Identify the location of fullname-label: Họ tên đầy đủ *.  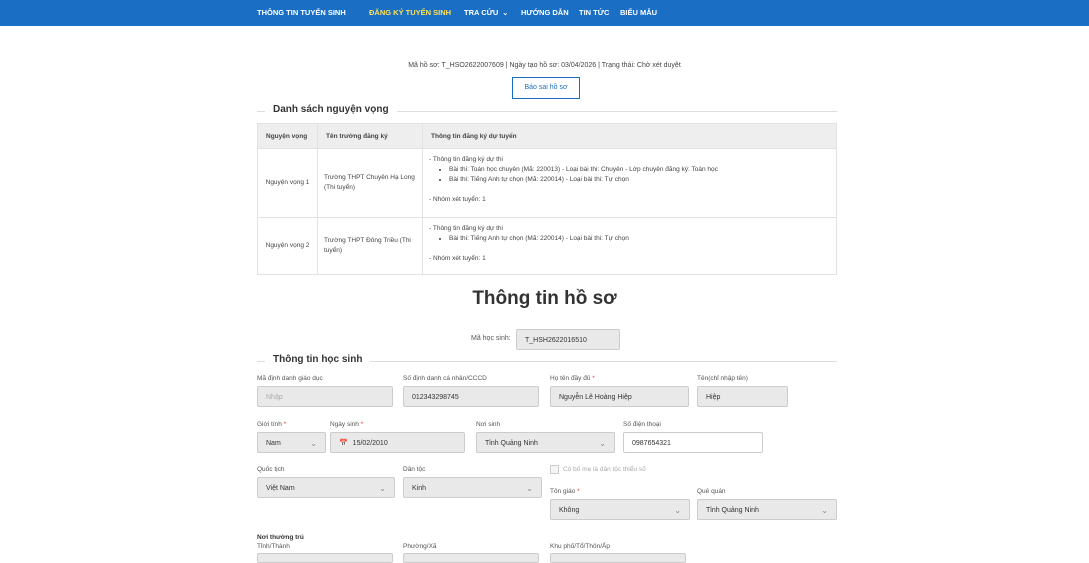
(572, 378).